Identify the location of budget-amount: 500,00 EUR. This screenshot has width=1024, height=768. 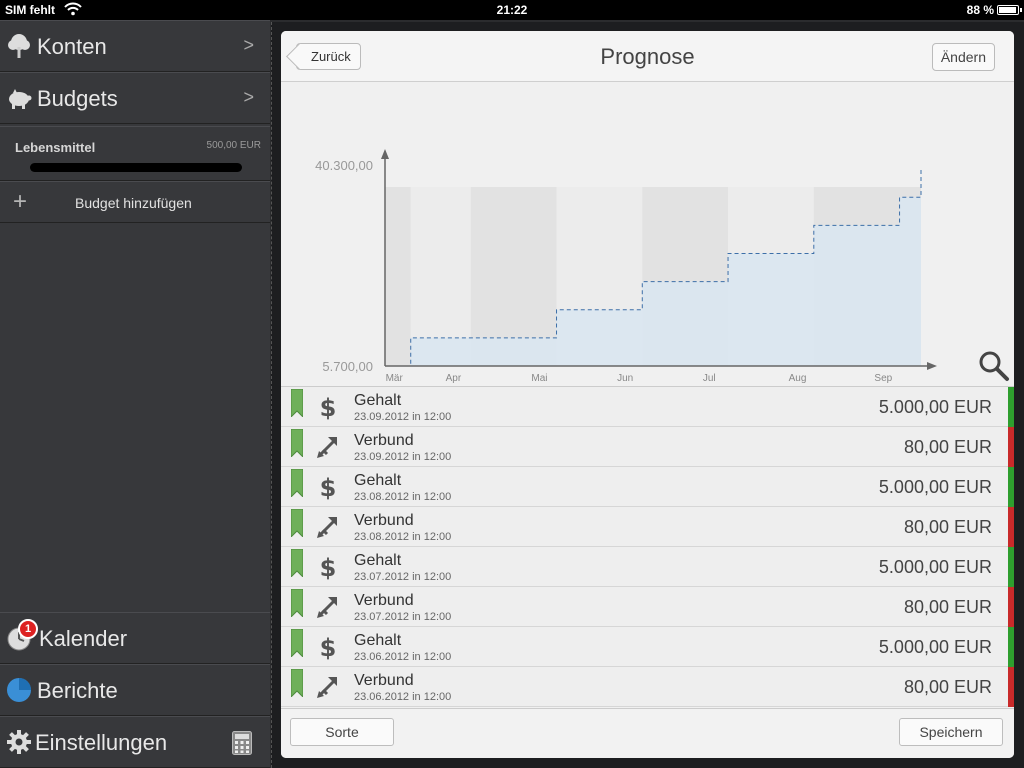
(233, 145).